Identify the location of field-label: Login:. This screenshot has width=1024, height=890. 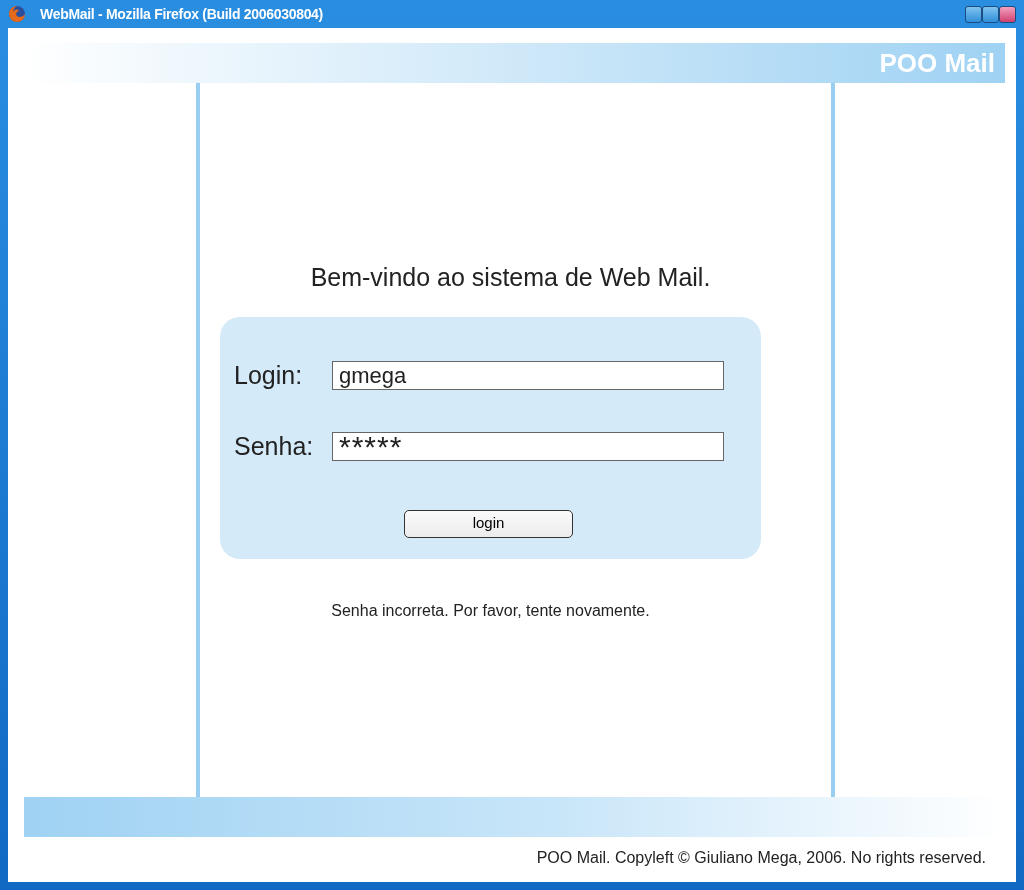
(269, 375).